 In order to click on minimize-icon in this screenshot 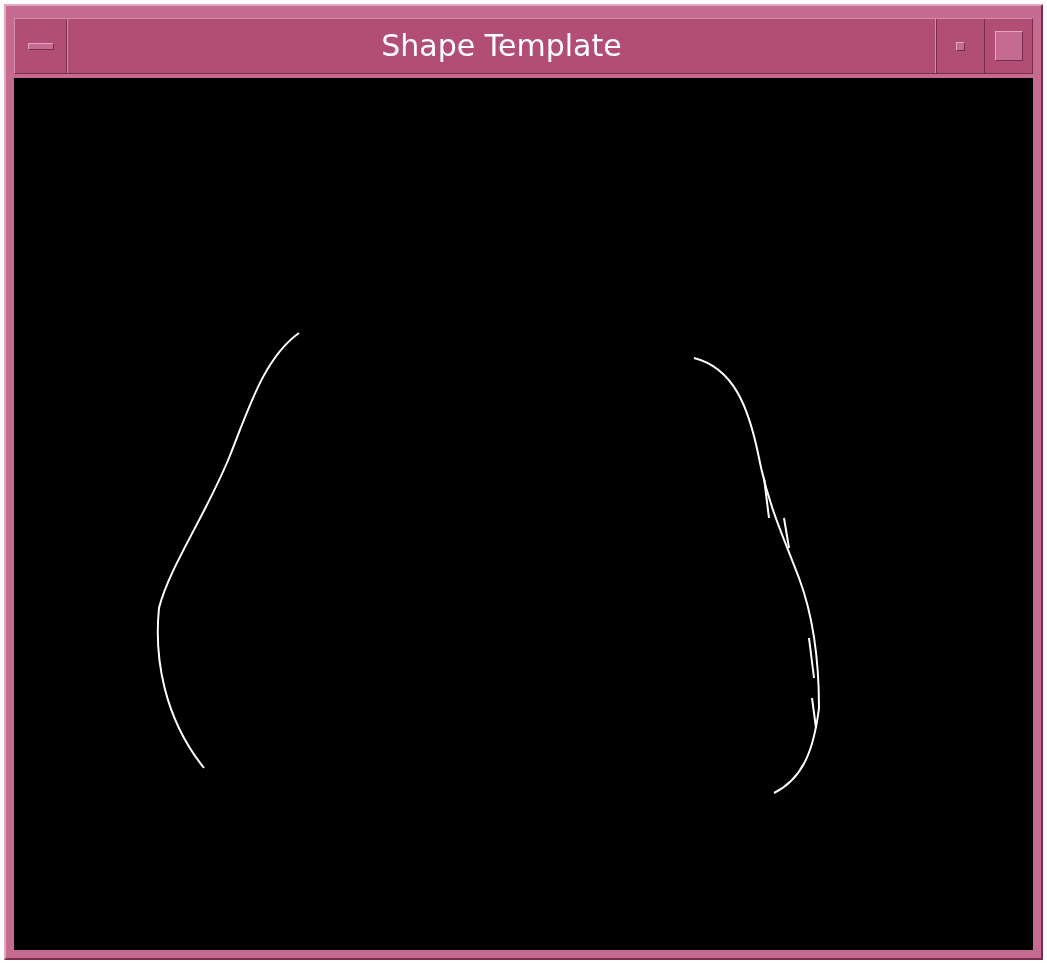, I will do `click(960, 46)`.